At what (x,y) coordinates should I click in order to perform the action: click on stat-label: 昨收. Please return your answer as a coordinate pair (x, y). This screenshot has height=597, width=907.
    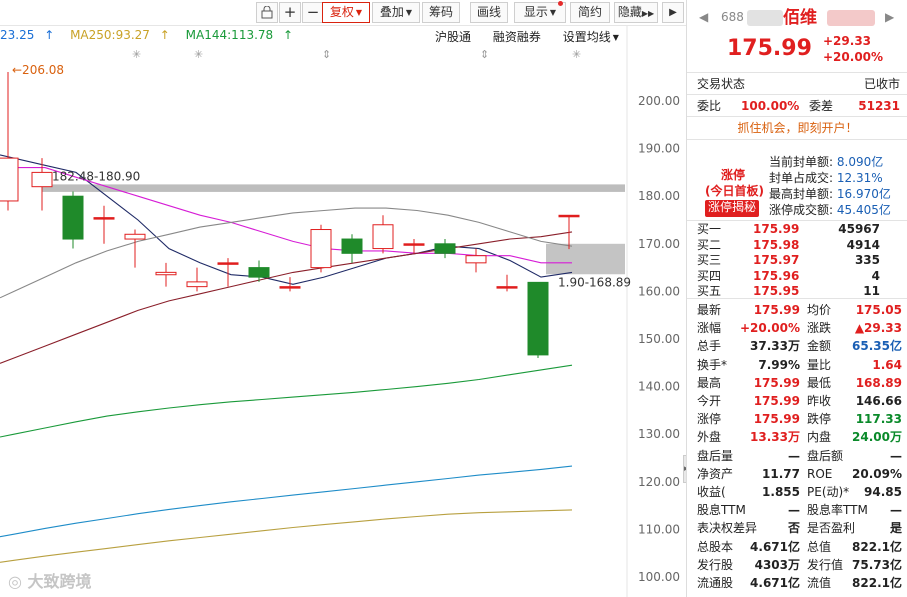
    Looking at the image, I should click on (819, 401).